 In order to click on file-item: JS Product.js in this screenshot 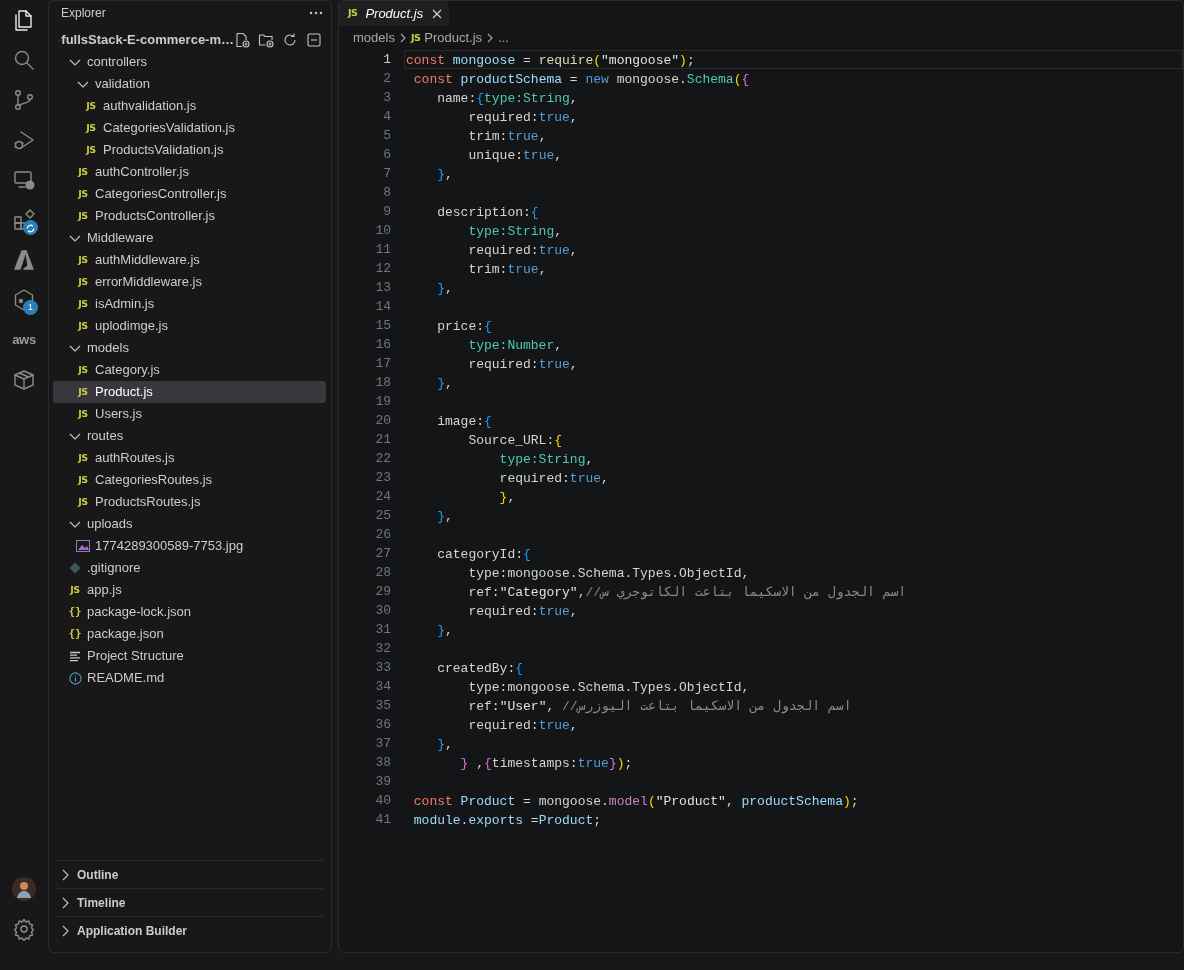, I will do `click(189, 392)`.